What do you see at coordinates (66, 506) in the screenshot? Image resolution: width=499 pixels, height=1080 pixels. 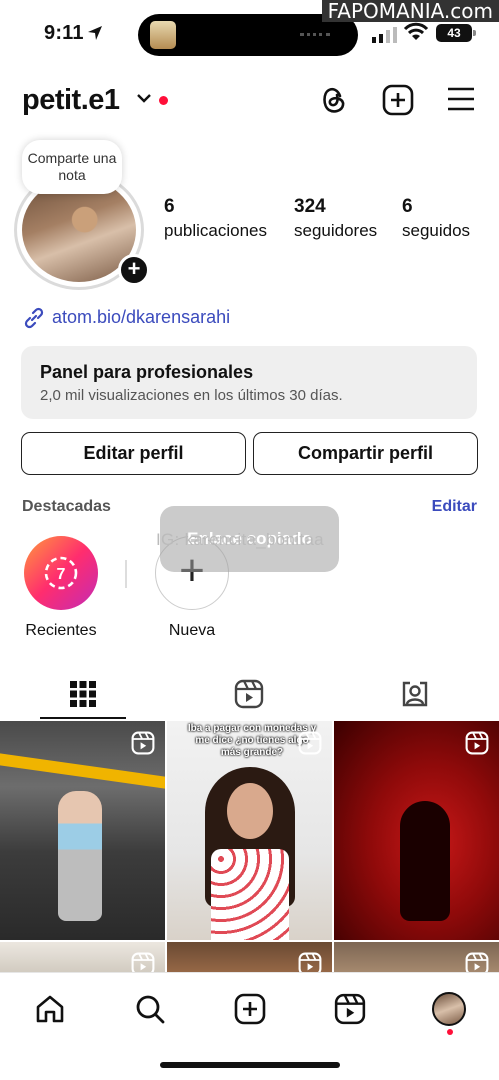 I see `highlights-title: Destacadas` at bounding box center [66, 506].